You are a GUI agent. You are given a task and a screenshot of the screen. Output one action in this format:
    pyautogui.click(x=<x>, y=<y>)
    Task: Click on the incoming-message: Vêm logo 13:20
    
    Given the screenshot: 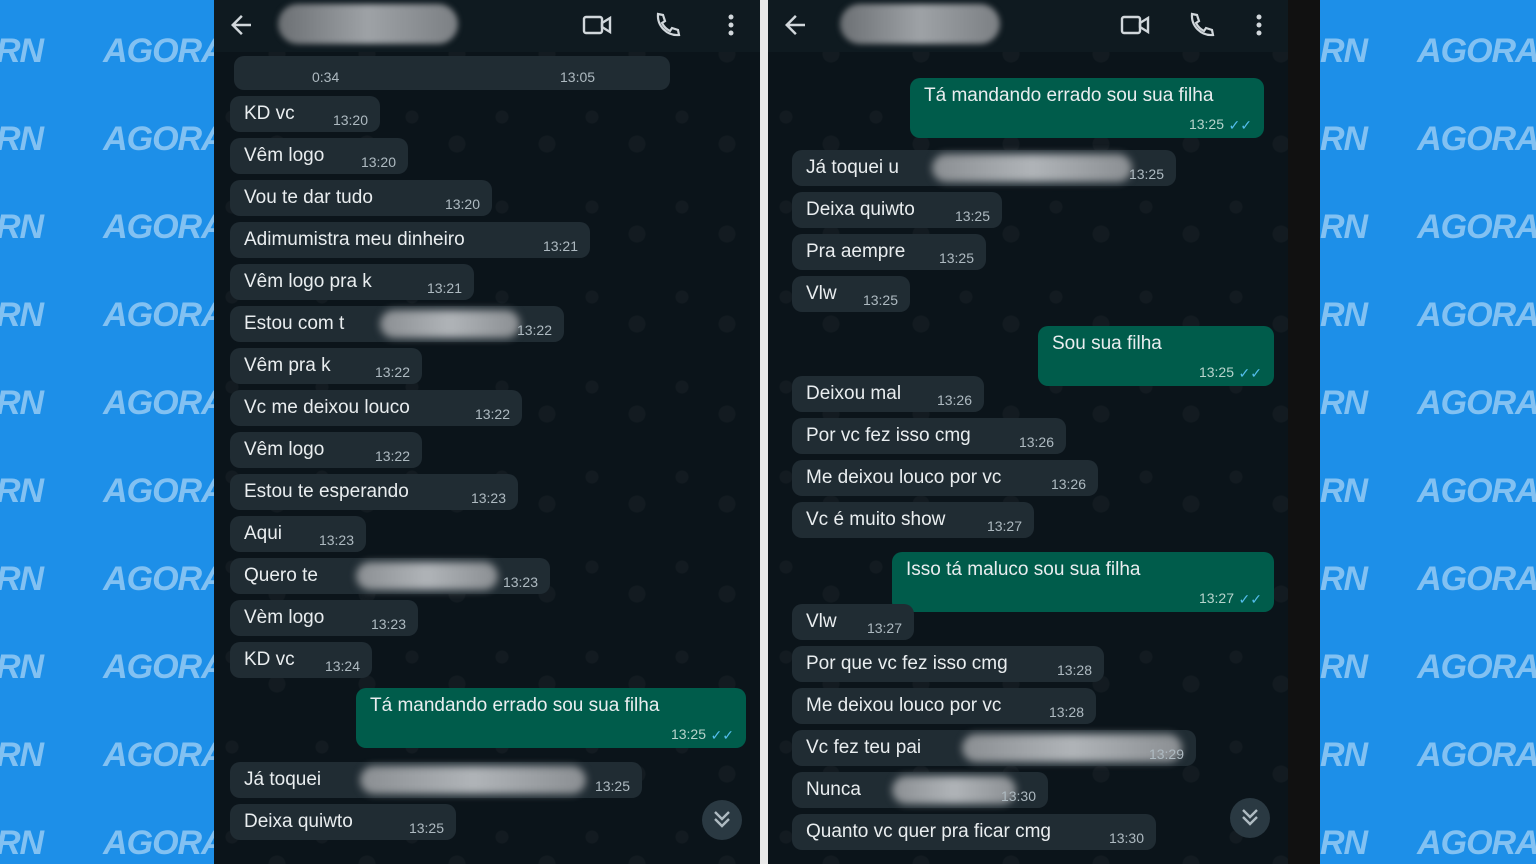 What is the action you would take?
    pyautogui.click(x=319, y=156)
    